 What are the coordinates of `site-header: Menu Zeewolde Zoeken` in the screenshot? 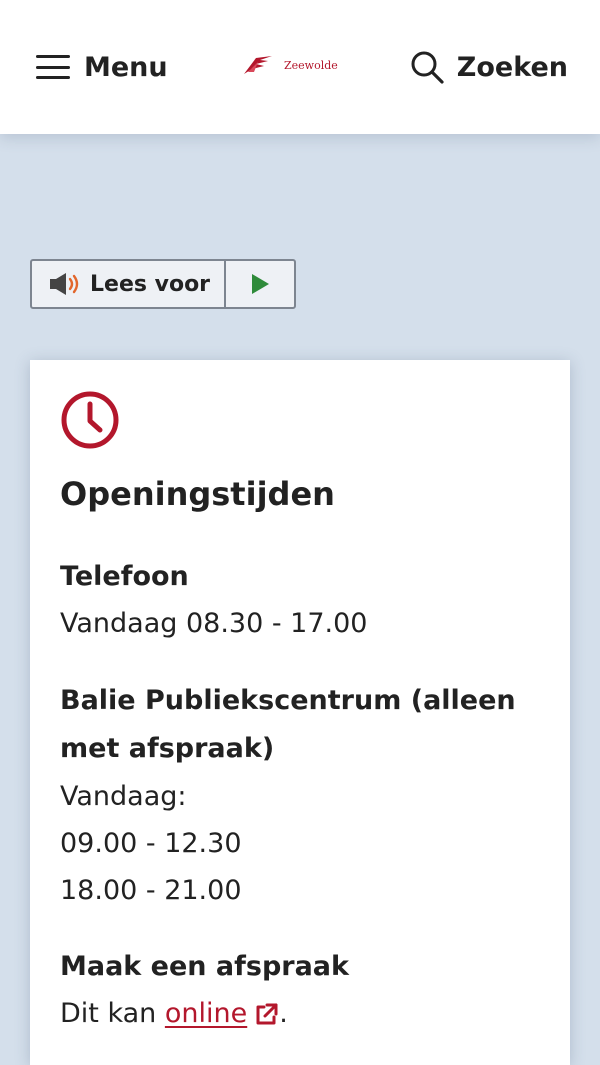 It's located at (300, 67).